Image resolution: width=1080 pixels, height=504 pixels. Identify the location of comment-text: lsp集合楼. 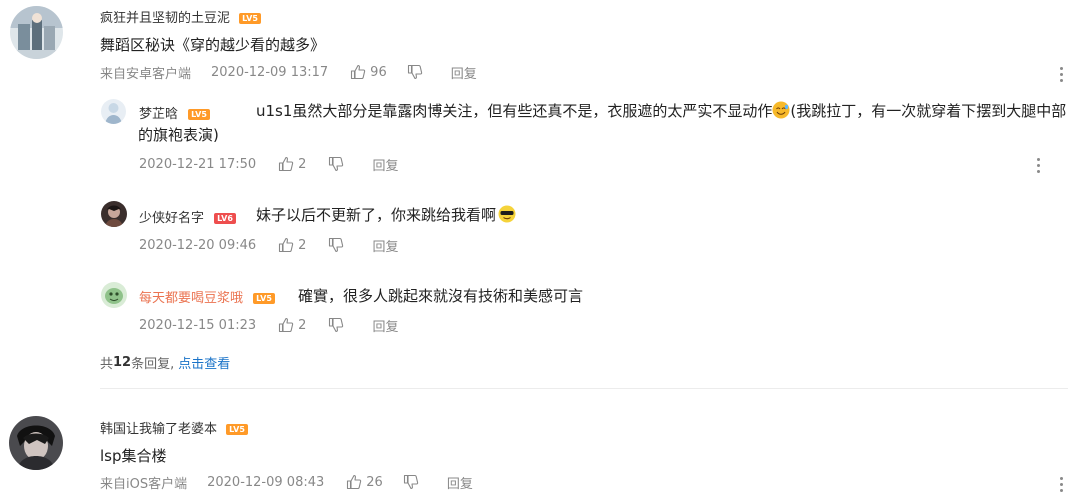
(133, 456).